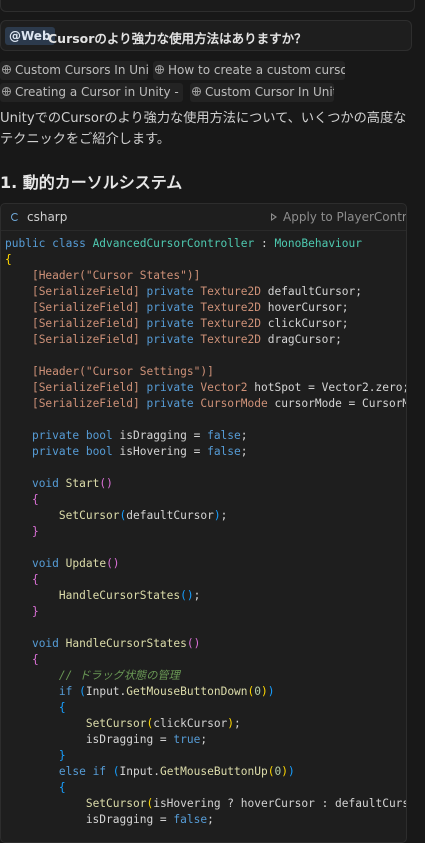 The height and width of the screenshot is (843, 425). Describe the element at coordinates (48, 643) in the screenshot. I see `code-token: void` at that location.